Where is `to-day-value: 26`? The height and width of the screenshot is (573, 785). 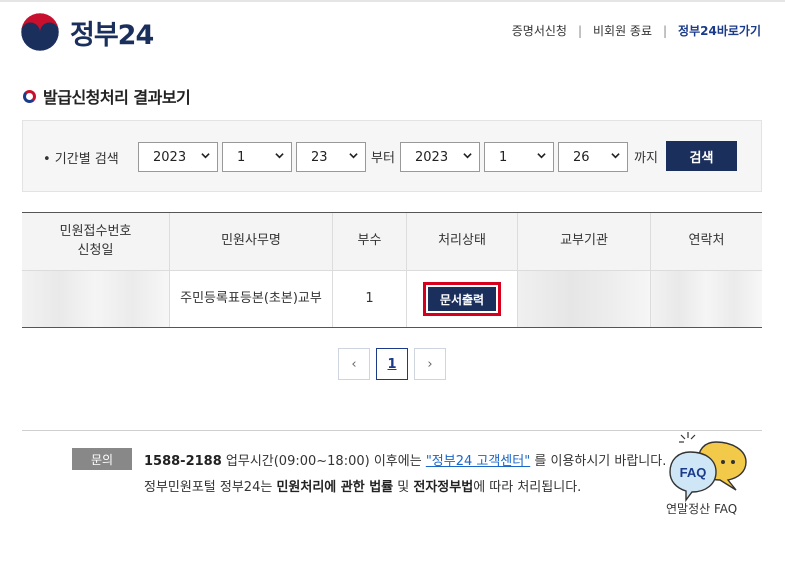 to-day-value: 26 is located at coordinates (581, 157).